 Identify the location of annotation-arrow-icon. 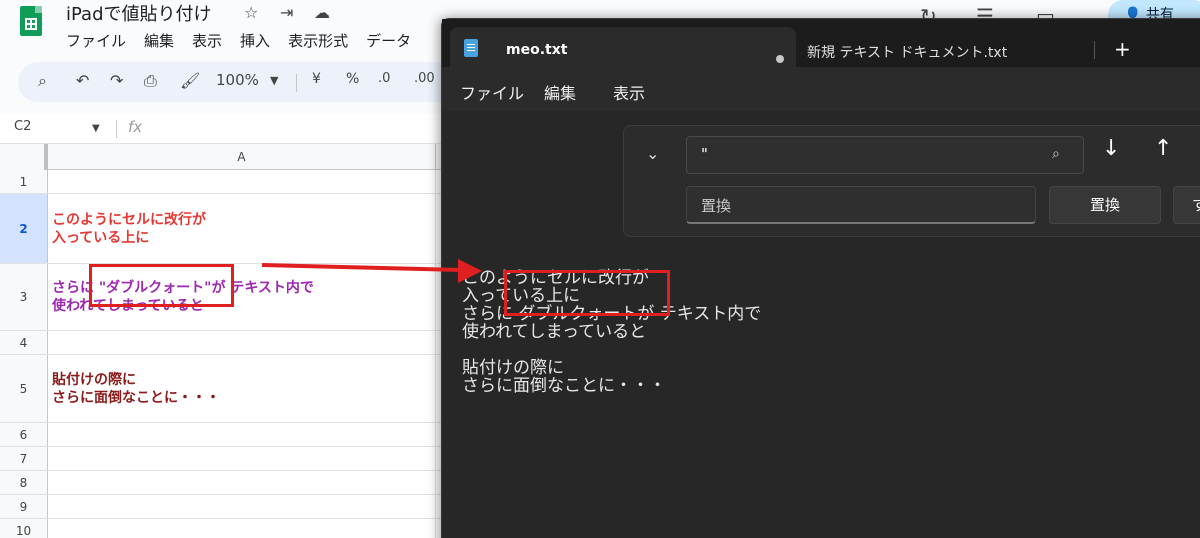
(371, 271).